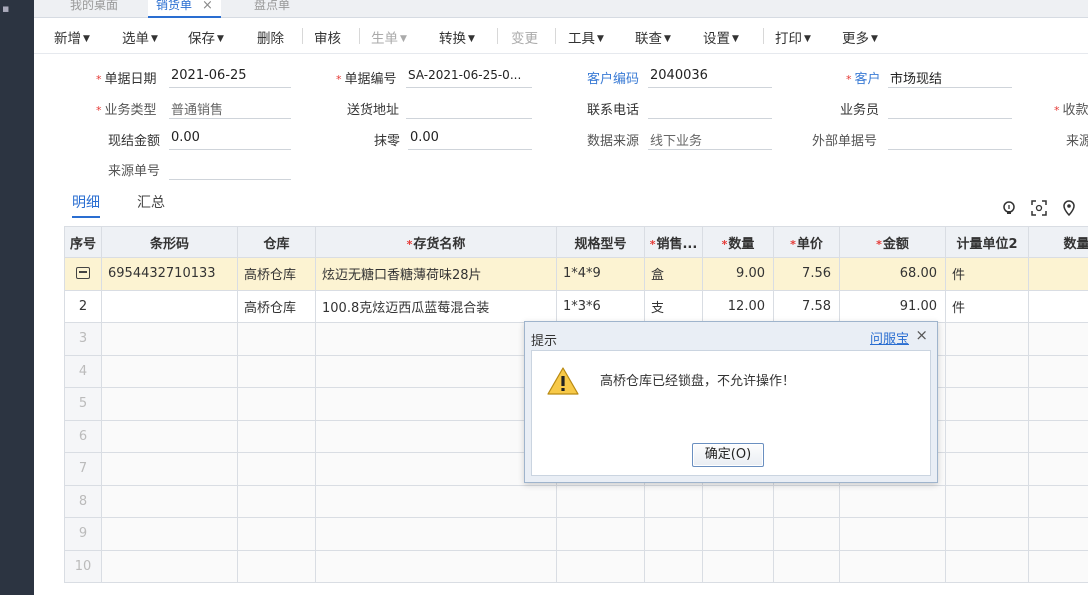  What do you see at coordinates (950, 109) in the screenshot?
I see `salesperson-field` at bounding box center [950, 109].